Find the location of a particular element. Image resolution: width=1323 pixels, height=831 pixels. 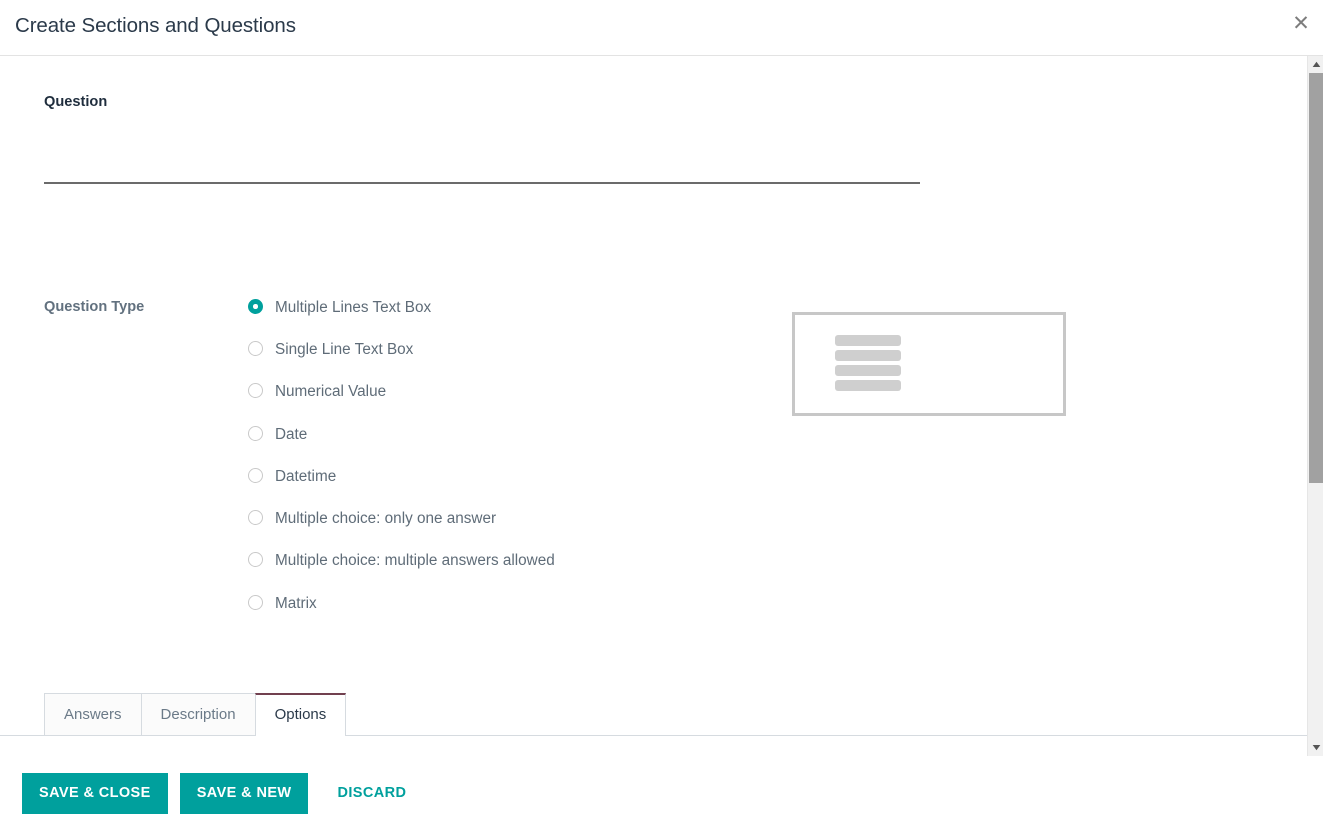

radio-option-multiple-lines-text-box: Multiple Lines Text Box is located at coordinates (408, 308).